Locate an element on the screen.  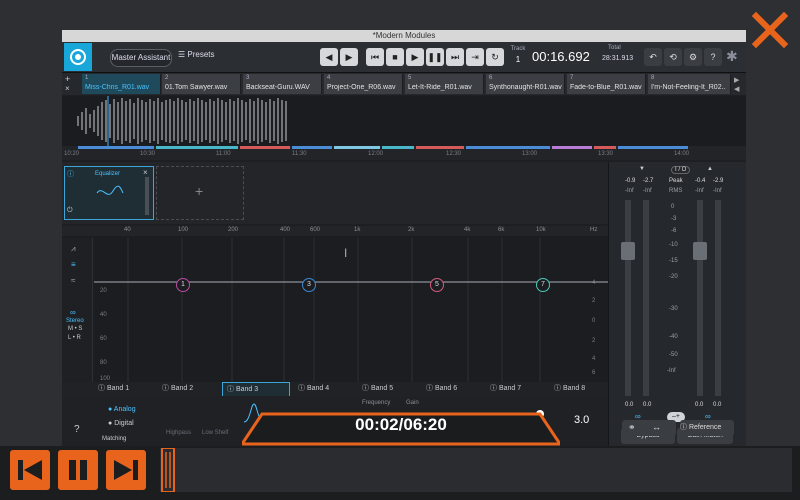
stop-button: ■ is located at coordinates (395, 57).